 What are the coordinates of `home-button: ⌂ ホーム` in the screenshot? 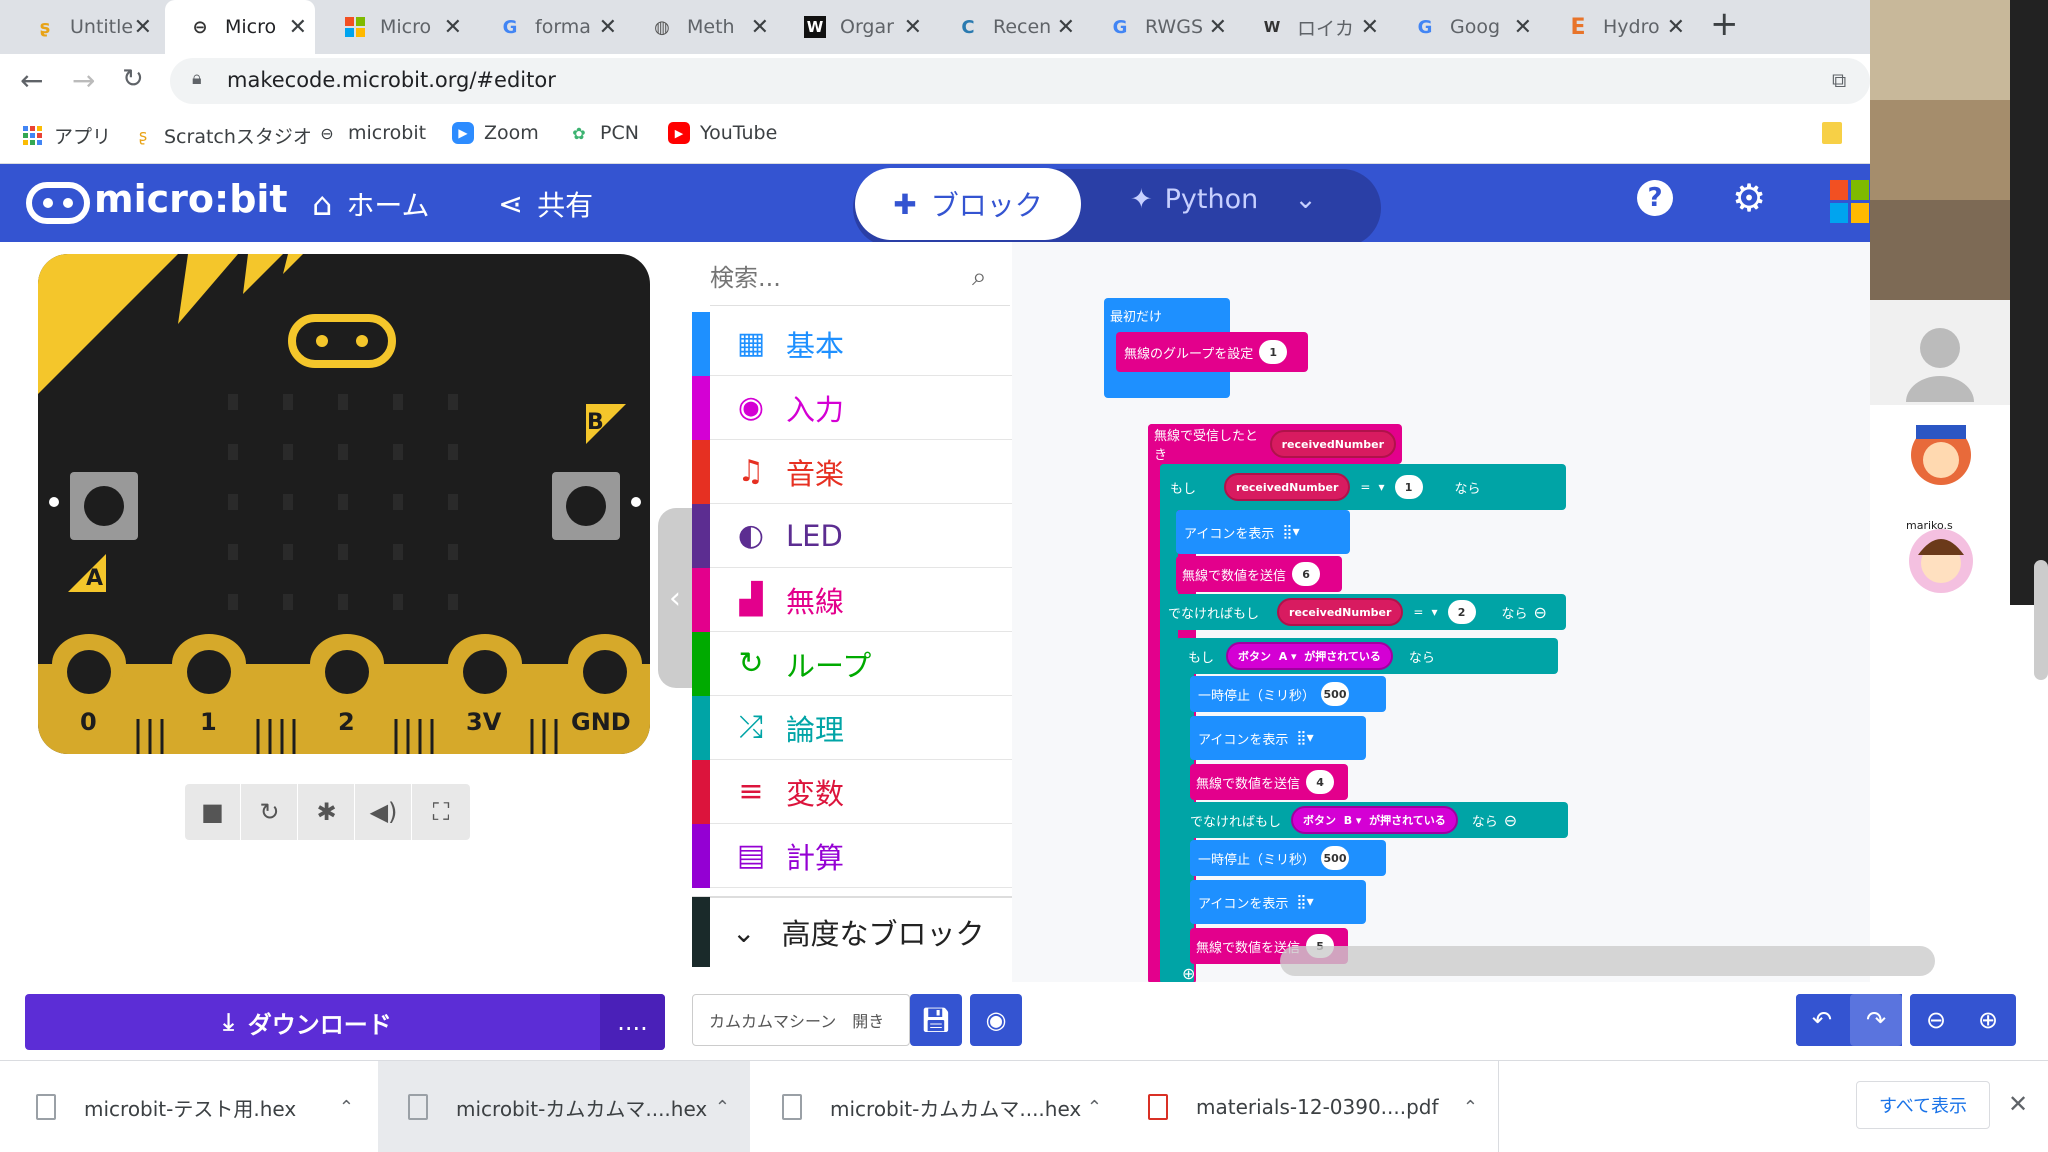 It's located at (370, 204).